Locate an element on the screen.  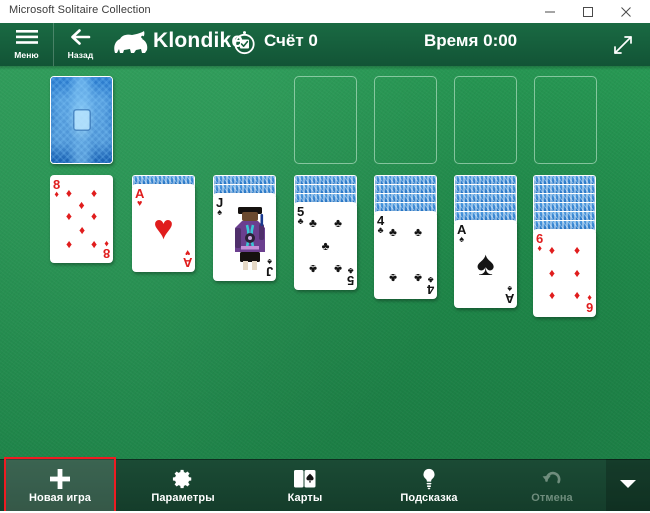
maximize-icon is located at coordinates (588, 11).